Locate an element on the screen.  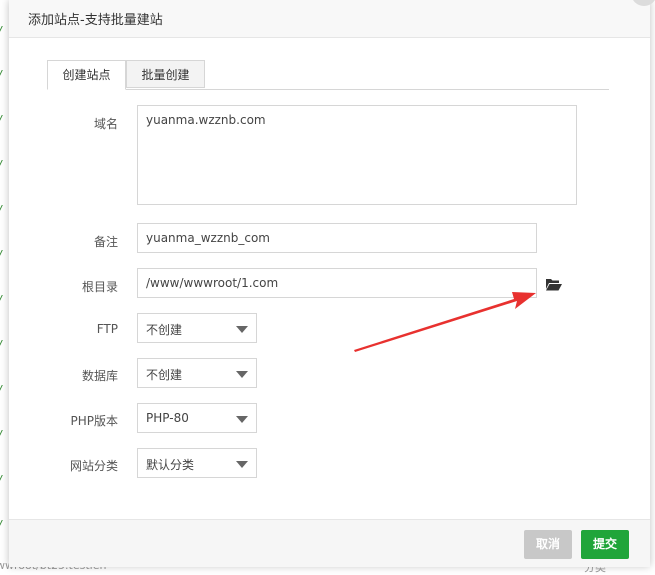
cancel-button: 取消 is located at coordinates (548, 544).